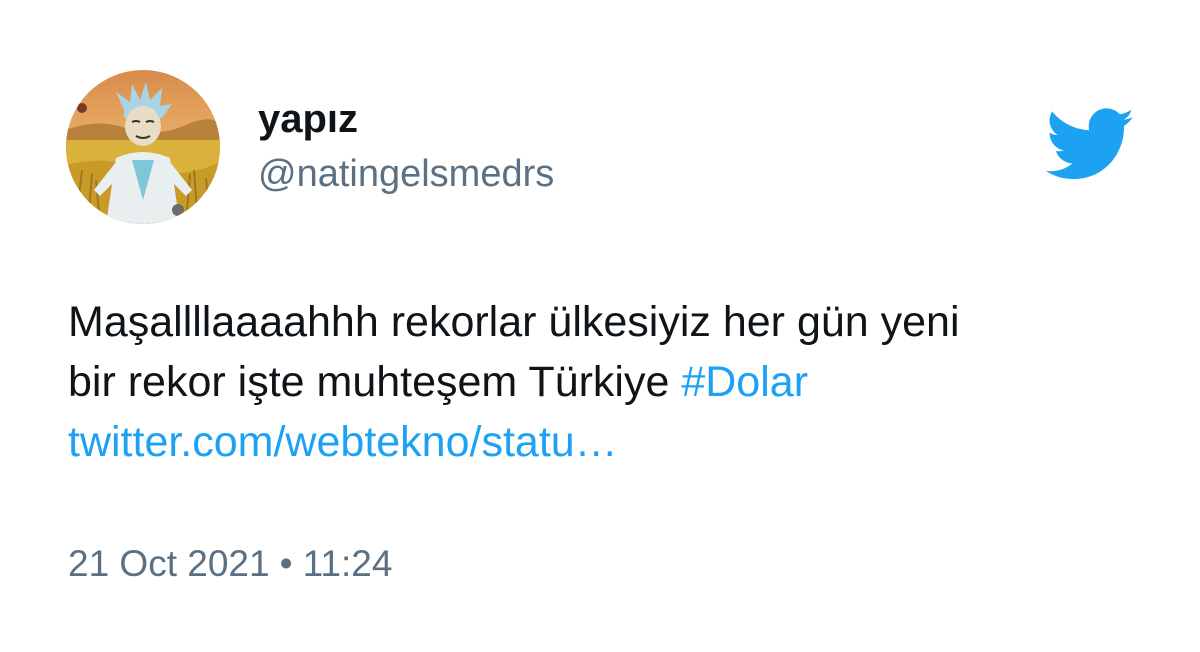 The width and height of the screenshot is (1200, 652). Describe the element at coordinates (744, 382) in the screenshot. I see `hashtag-link: #Dolar` at that location.